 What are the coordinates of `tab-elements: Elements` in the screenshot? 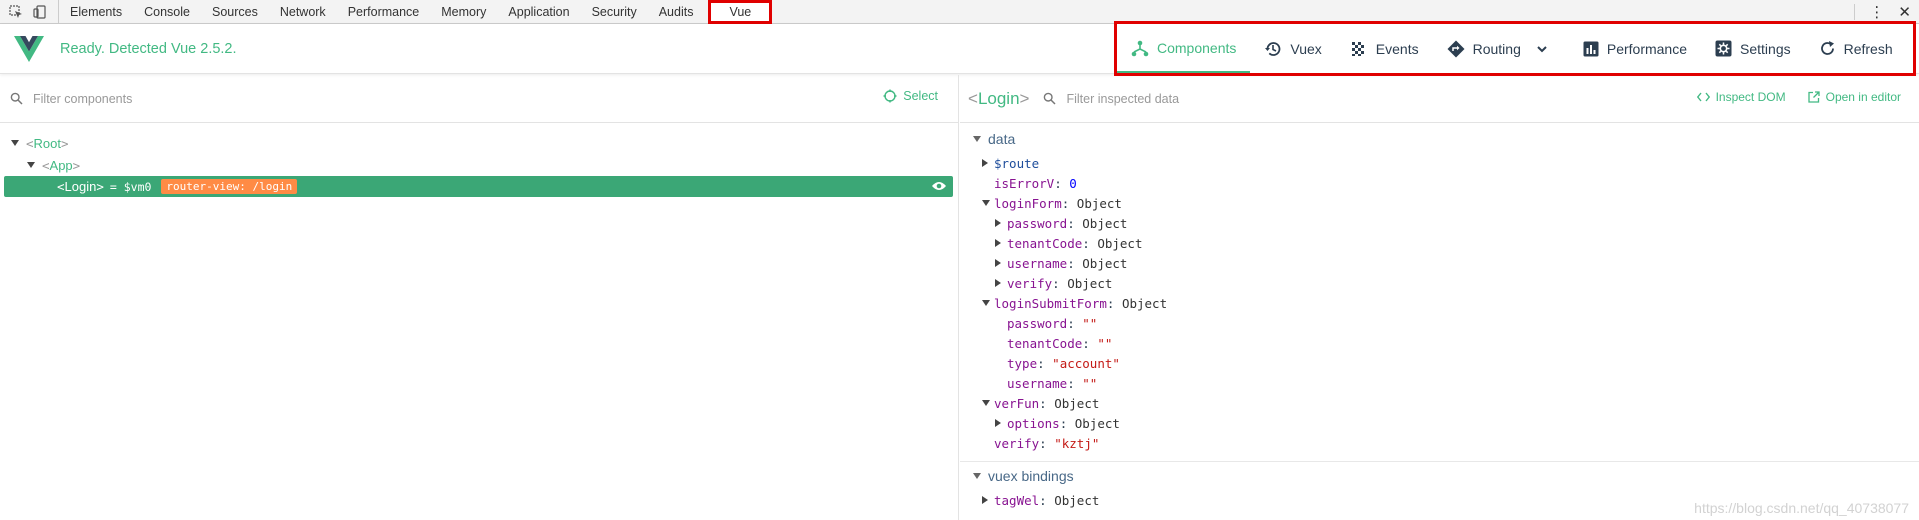 It's located at (96, 12).